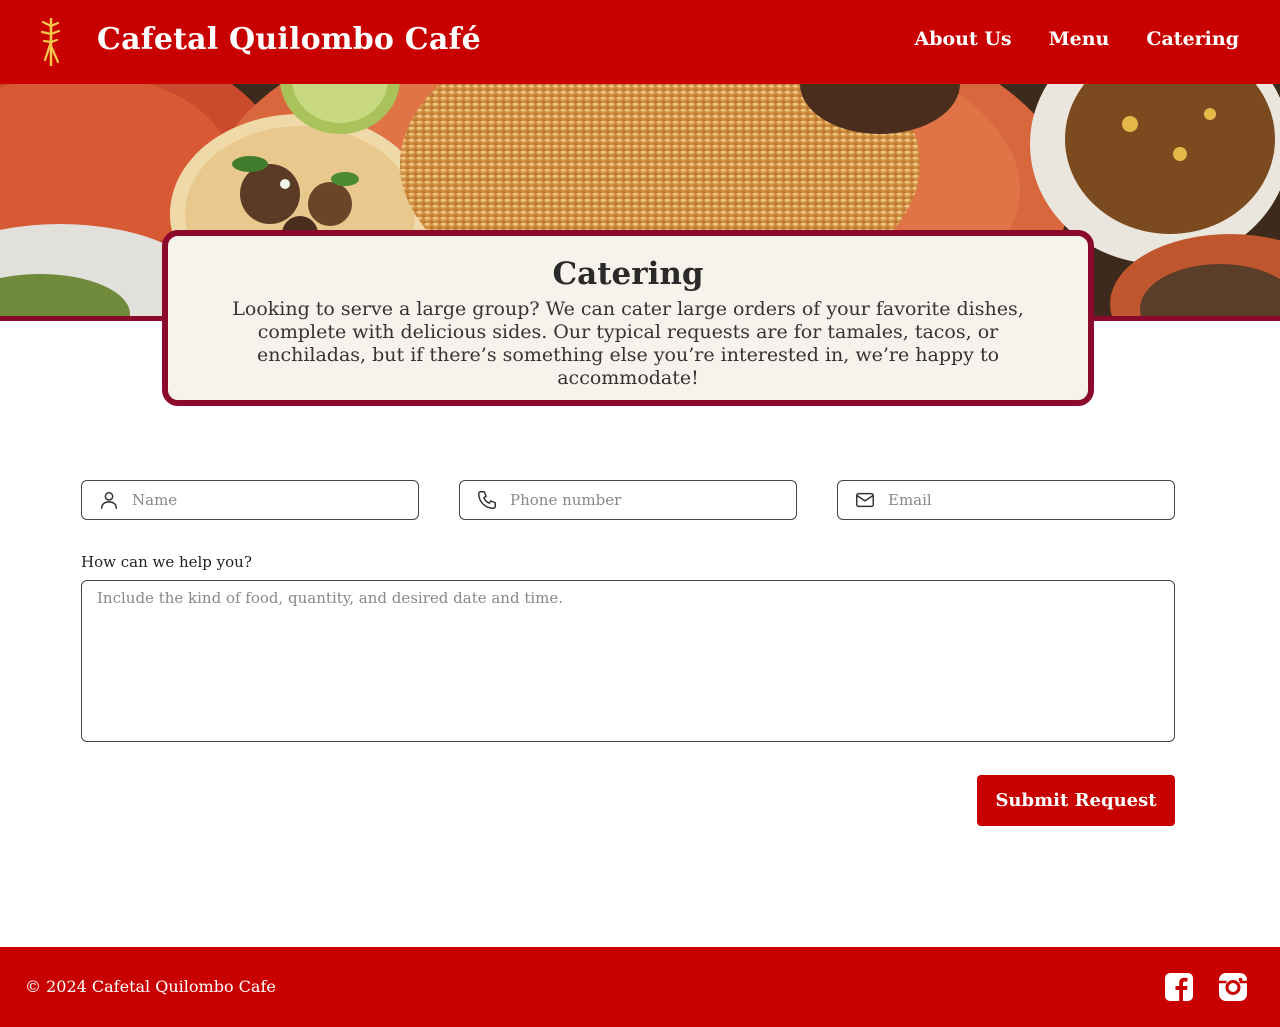 This screenshot has height=1027, width=1280. Describe the element at coordinates (166, 562) in the screenshot. I see `help-label: How can we help you?` at that location.